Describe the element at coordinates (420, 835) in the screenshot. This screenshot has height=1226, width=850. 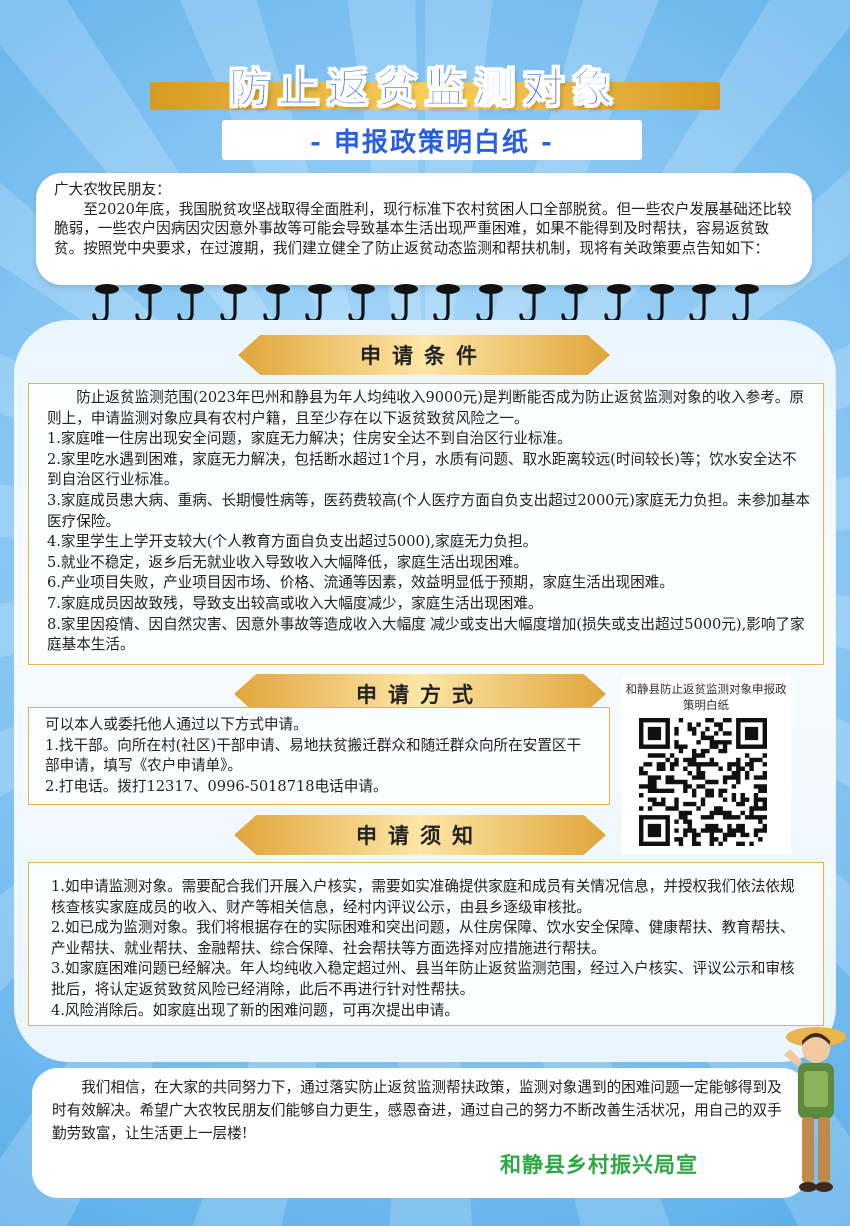
I see `notes-heading: 申请须知` at that location.